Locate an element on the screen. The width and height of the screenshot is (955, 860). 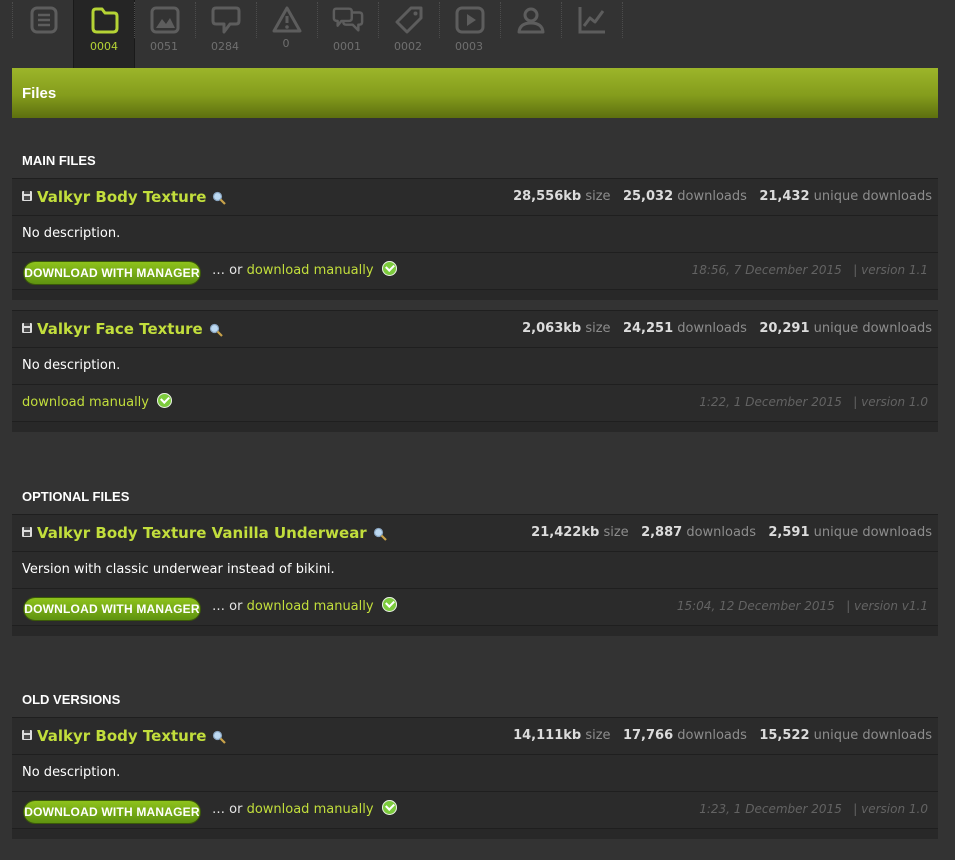
posts-comment-icon is located at coordinates (226, 20).